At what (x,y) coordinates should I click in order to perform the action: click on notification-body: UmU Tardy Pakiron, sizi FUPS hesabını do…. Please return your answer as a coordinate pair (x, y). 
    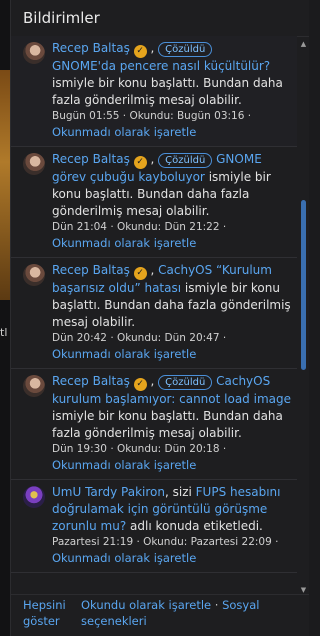
    Looking at the image, I should click on (171, 525).